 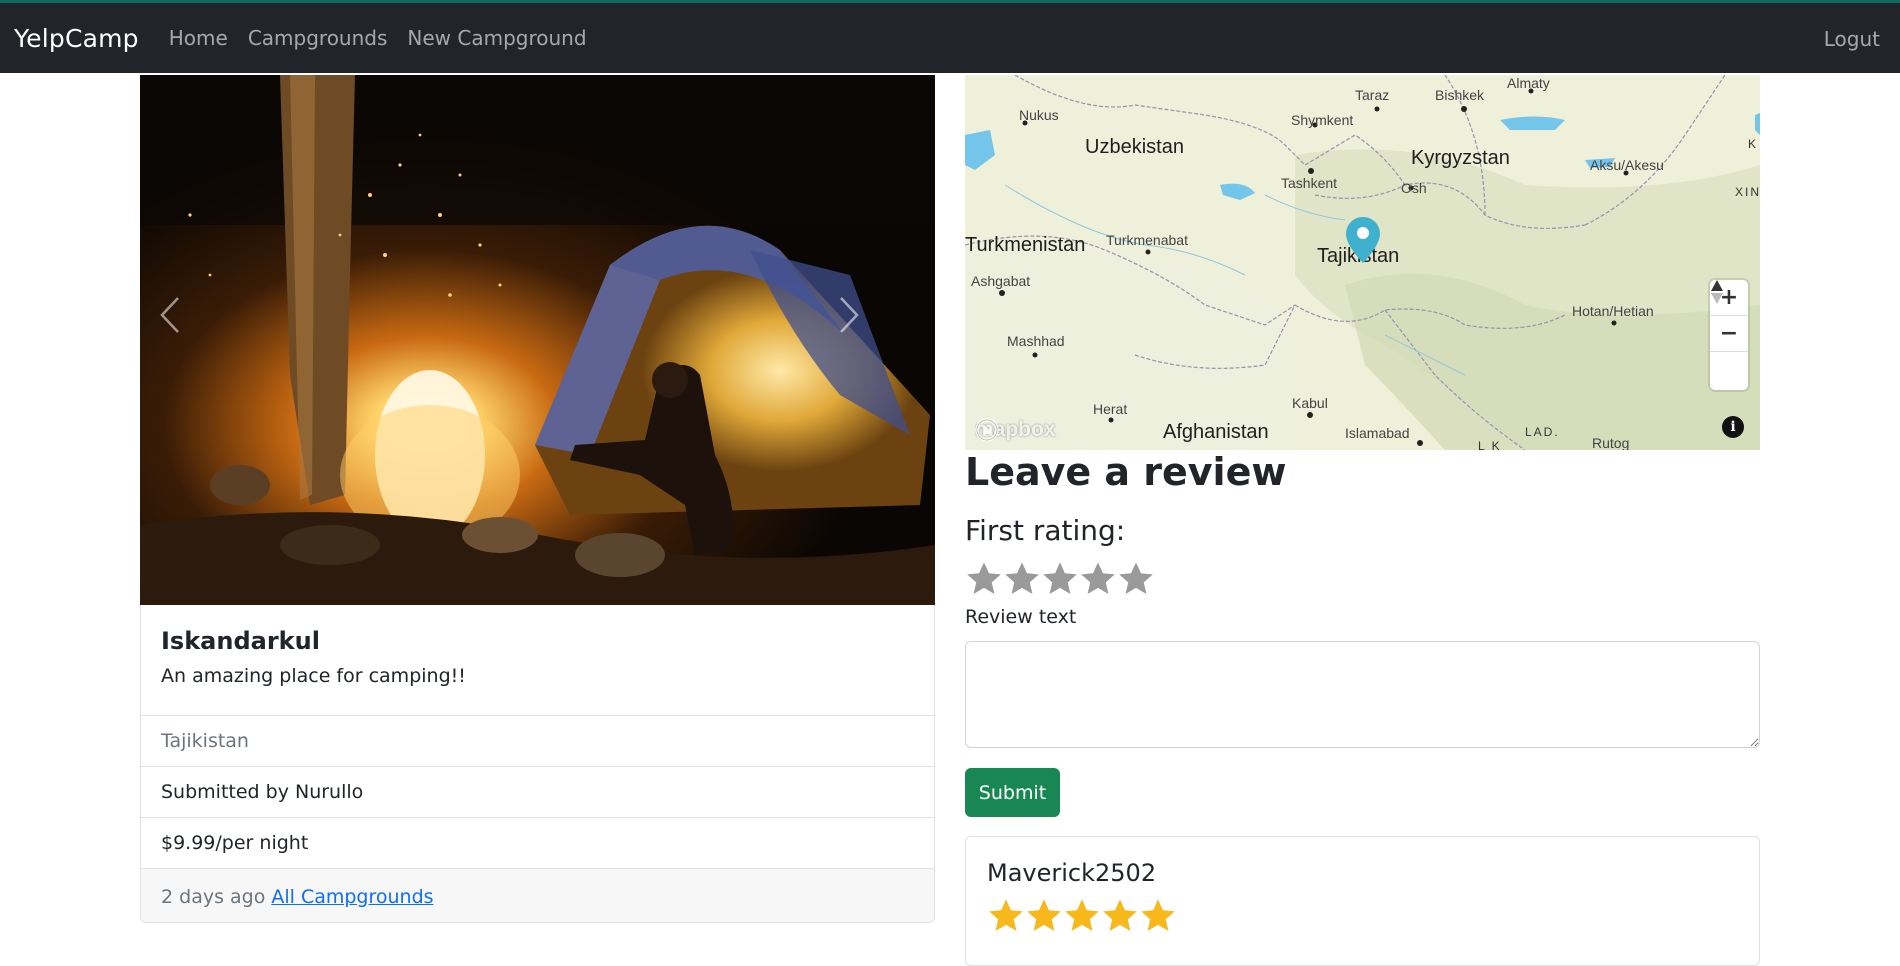 I want to click on map-navigation-control: + −, so click(x=1729, y=335).